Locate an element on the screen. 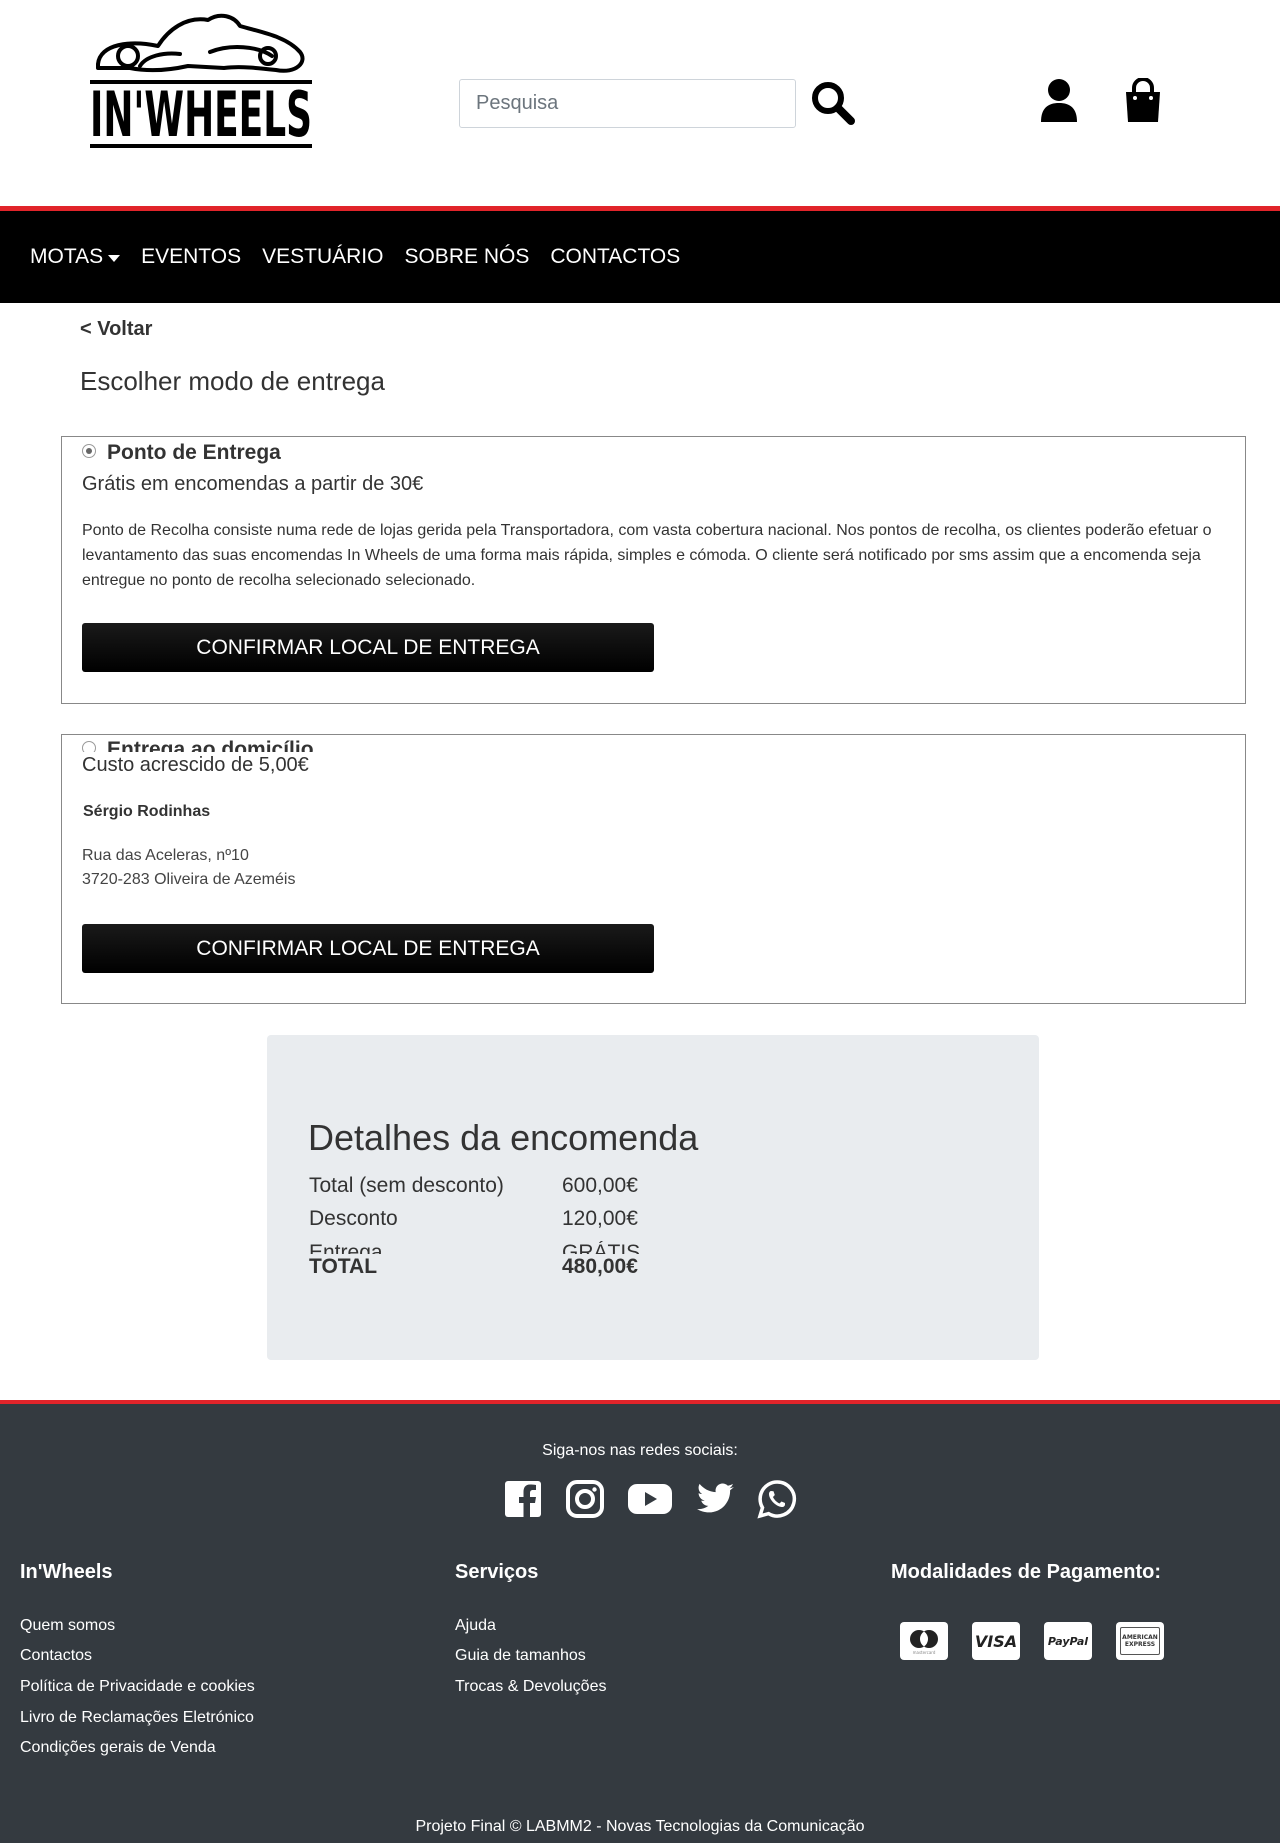 The width and height of the screenshot is (1280, 1843). order-row-label: Desconto is located at coordinates (353, 1218).